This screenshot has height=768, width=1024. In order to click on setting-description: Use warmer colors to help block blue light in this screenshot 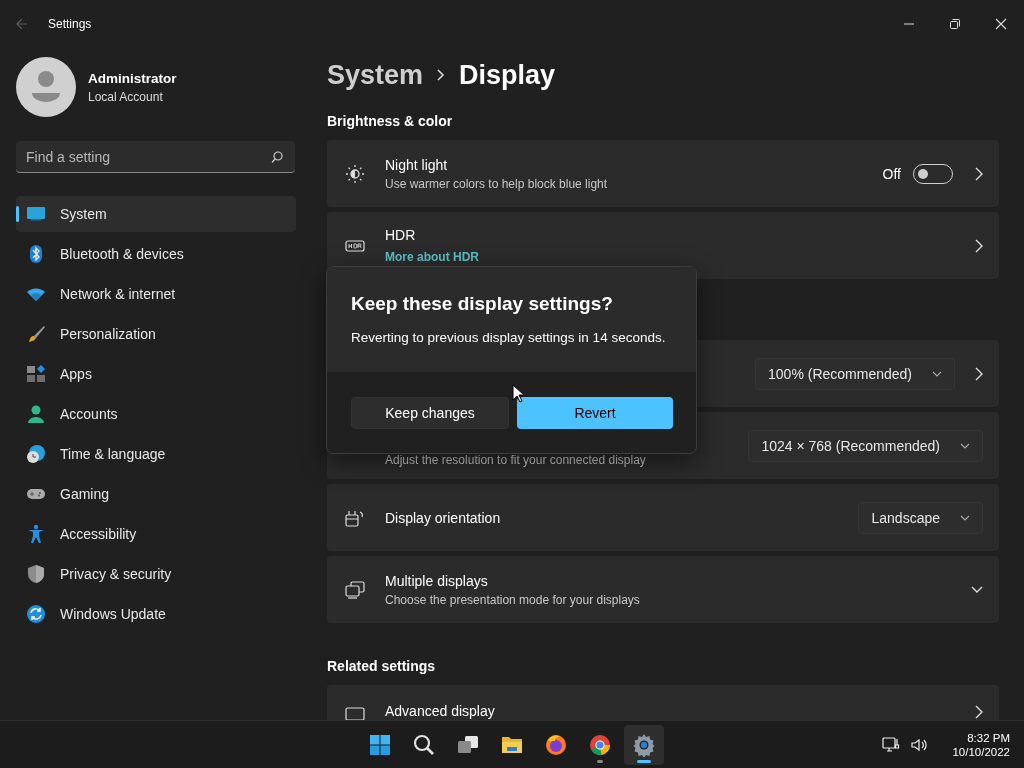, I will do `click(497, 184)`.